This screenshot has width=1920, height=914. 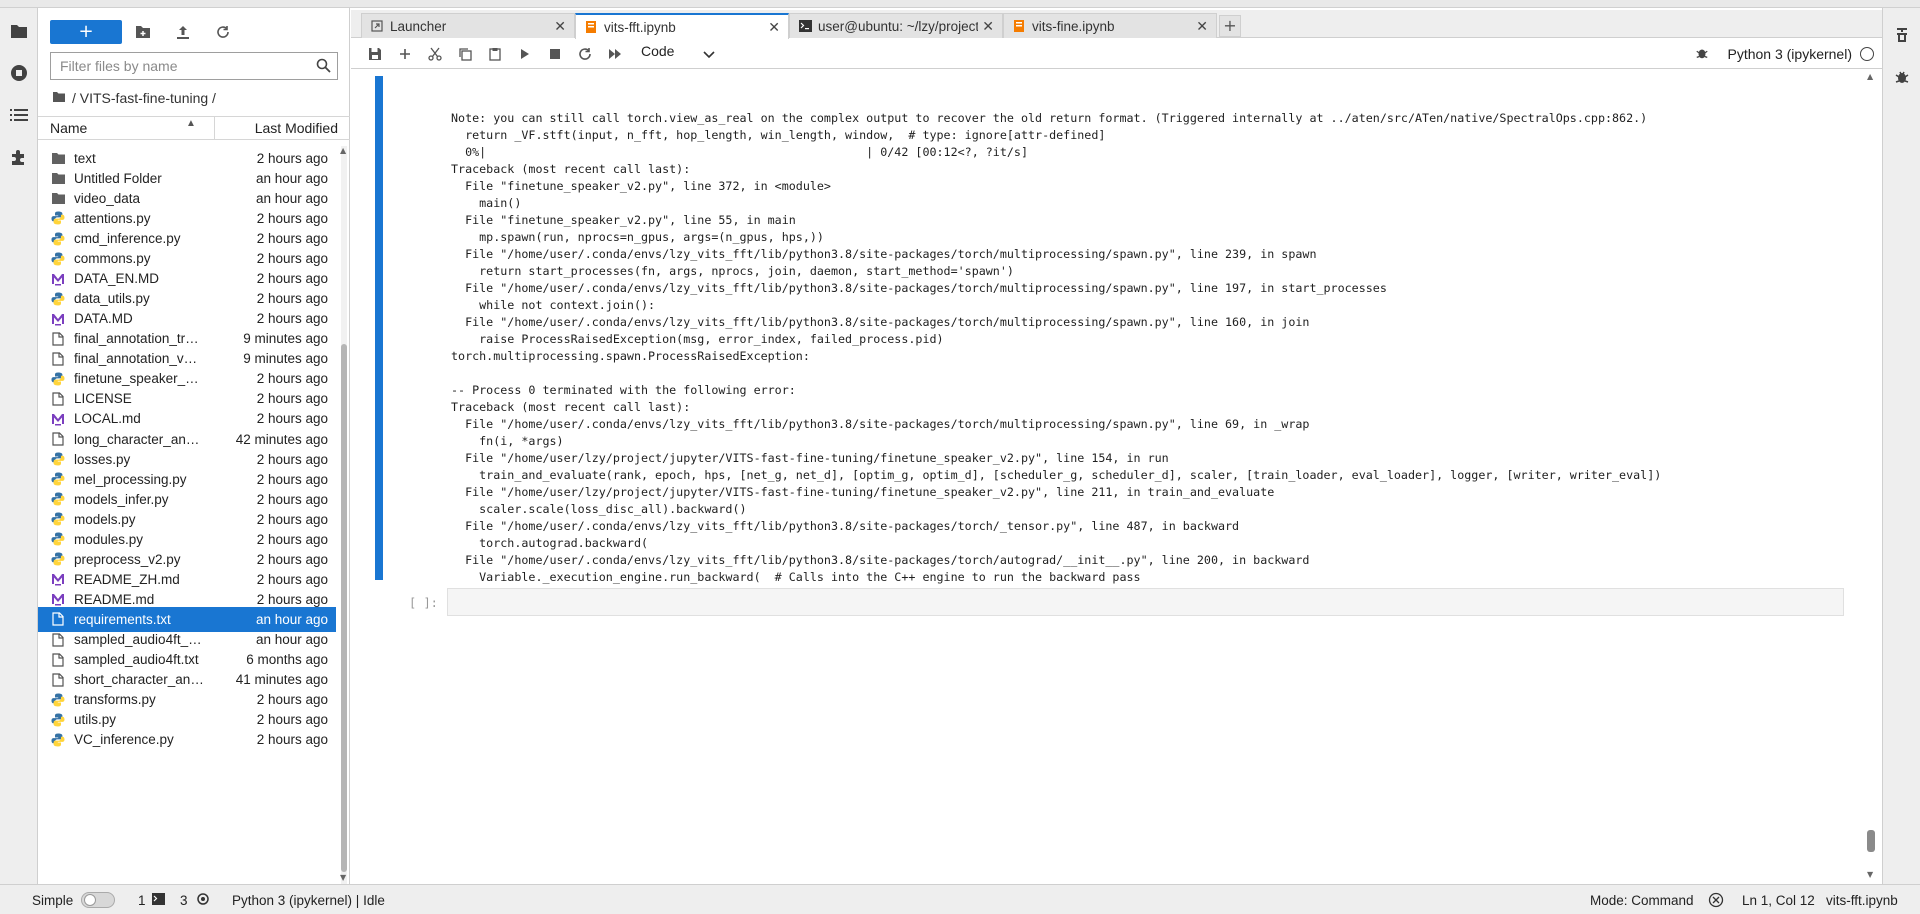 What do you see at coordinates (896, 25) in the screenshot?
I see `tab-terminal: user@ubuntu: ~/lzy/project/ ✕` at bounding box center [896, 25].